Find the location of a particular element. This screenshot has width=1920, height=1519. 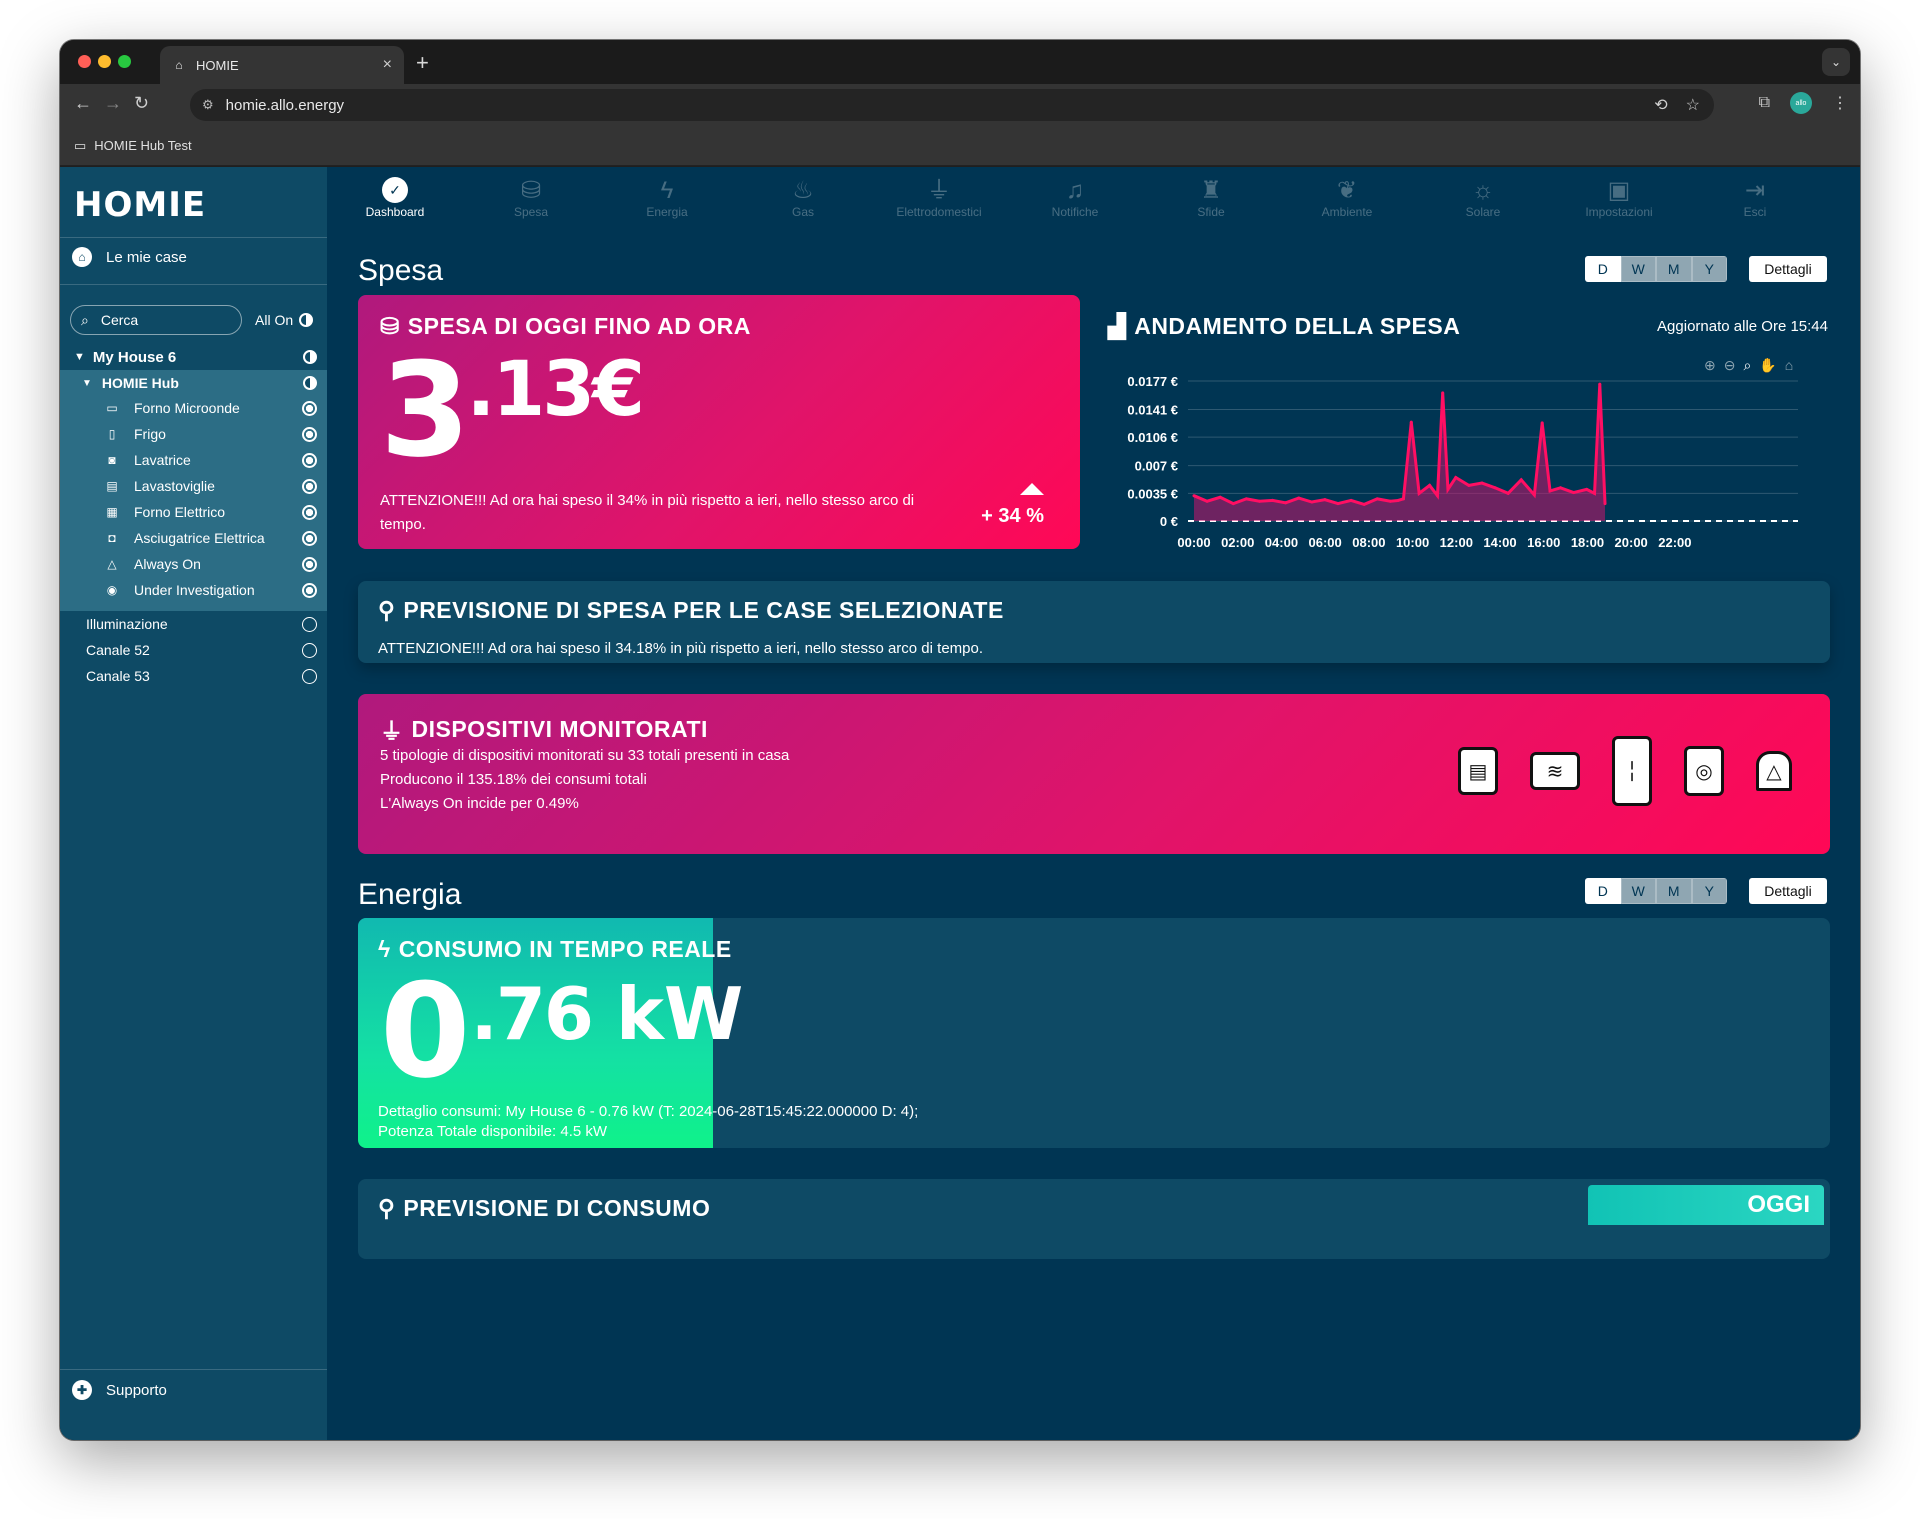

tab-energia: ϟ Energia is located at coordinates (667, 200).